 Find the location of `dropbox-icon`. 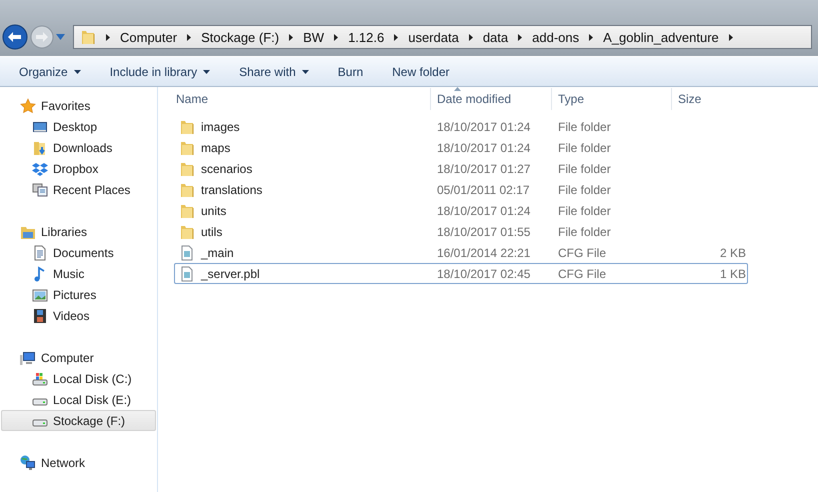

dropbox-icon is located at coordinates (40, 168).